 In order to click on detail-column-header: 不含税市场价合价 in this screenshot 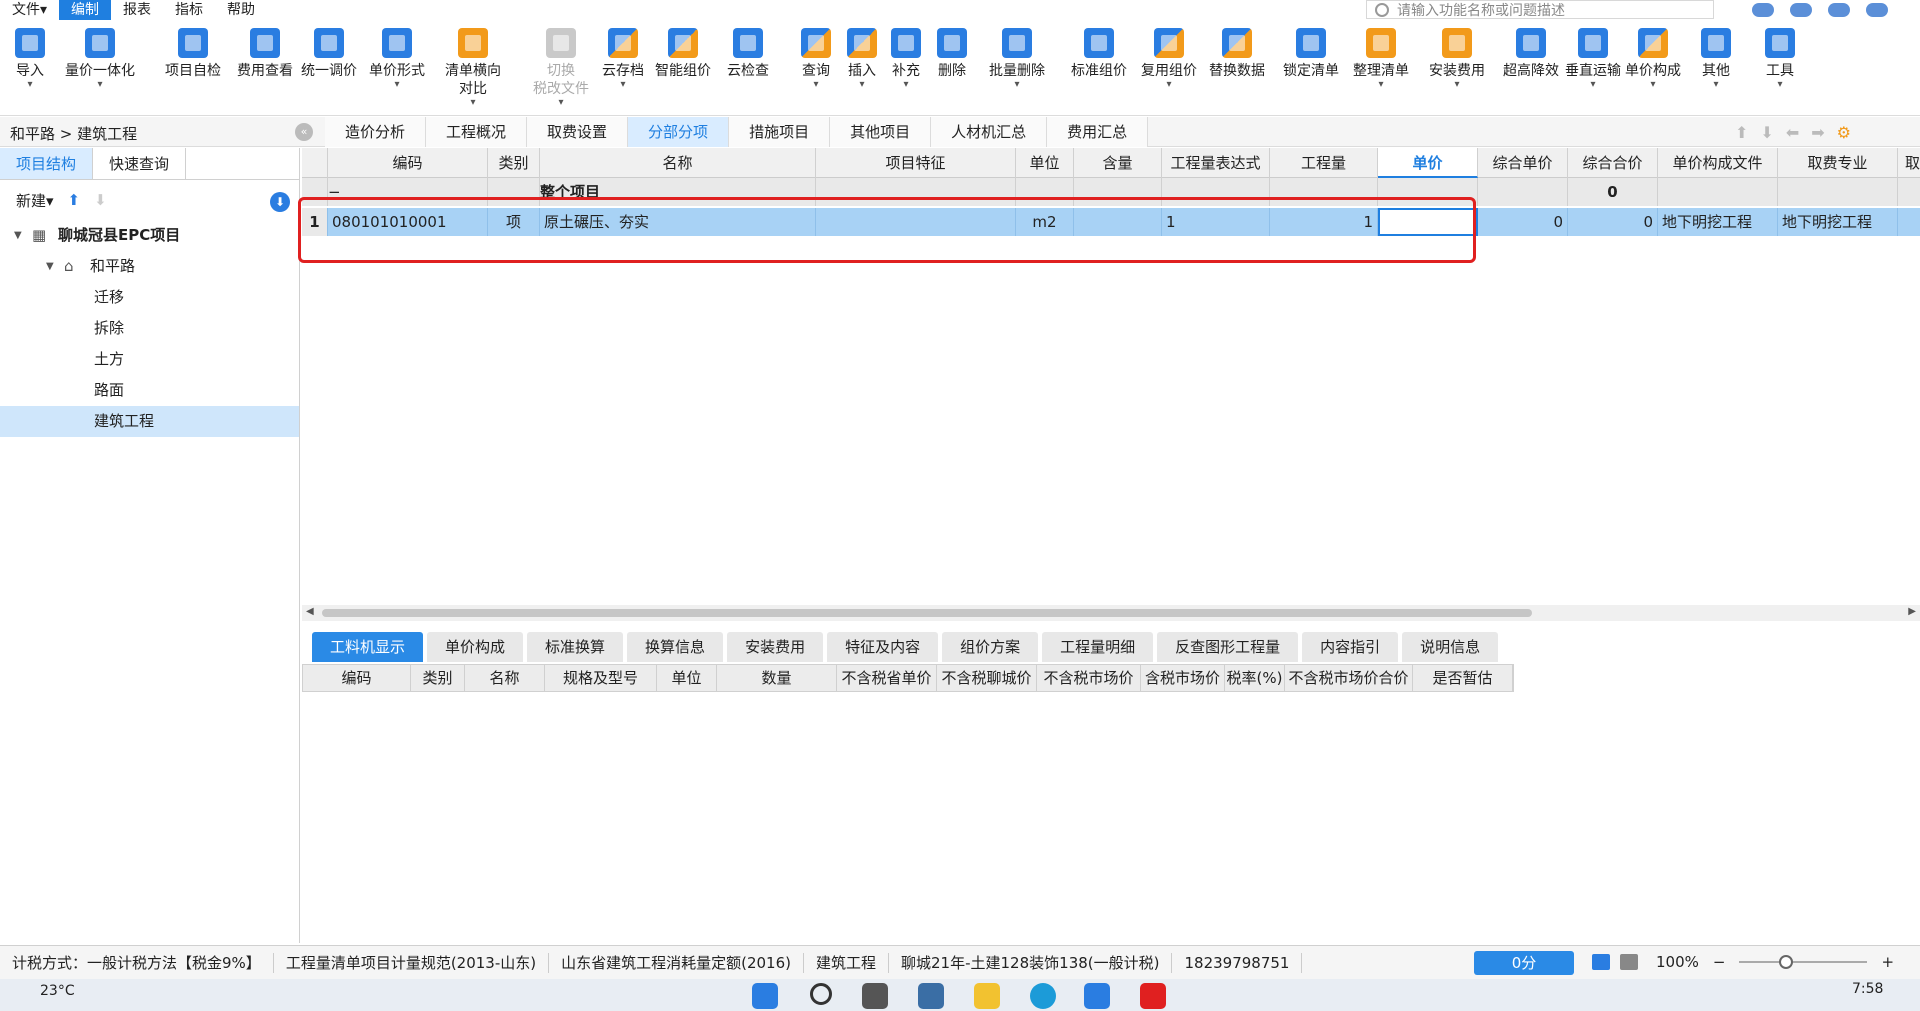, I will do `click(1349, 678)`.